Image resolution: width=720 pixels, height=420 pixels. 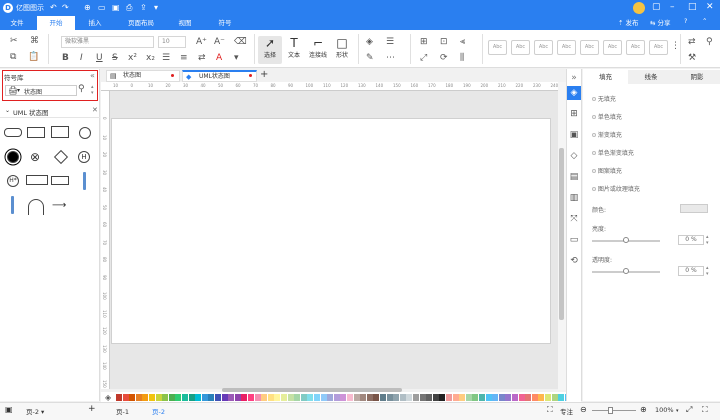 What do you see at coordinates (607, 170) in the screenshot?
I see `fill-option-pattern: 图案填充` at bounding box center [607, 170].